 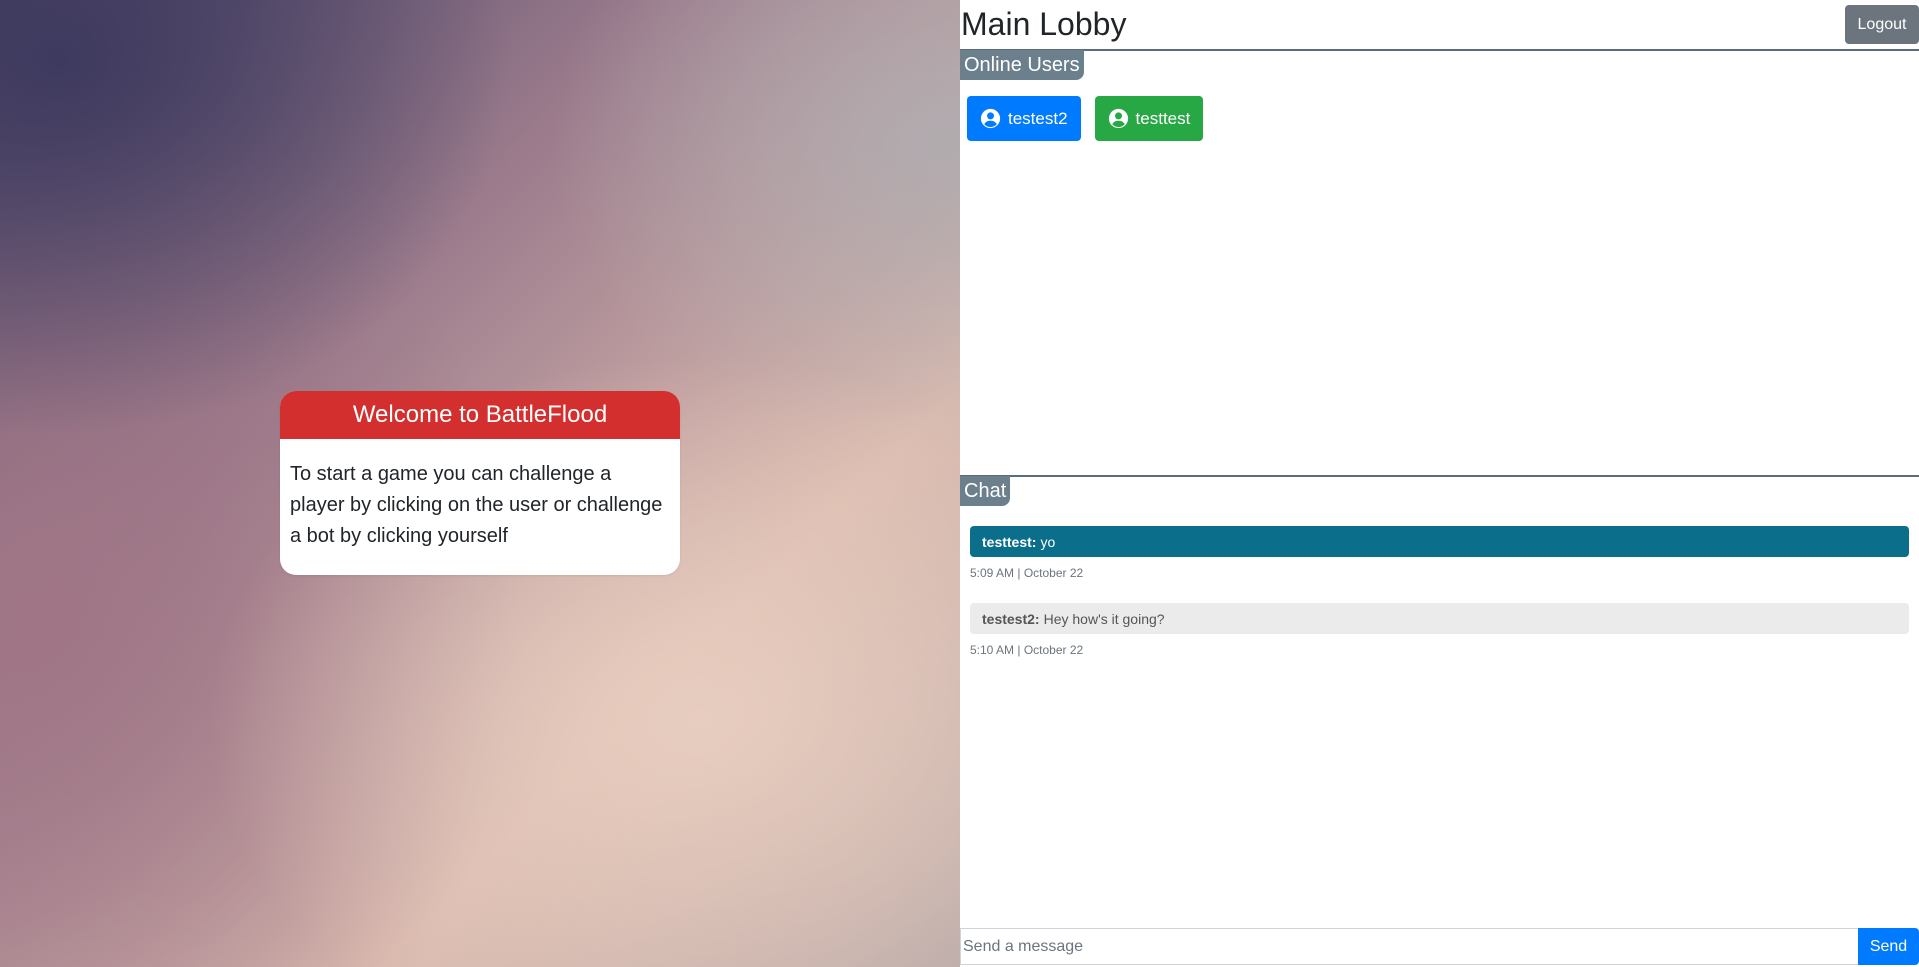 I want to click on message-composer: Send, so click(x=1439, y=946).